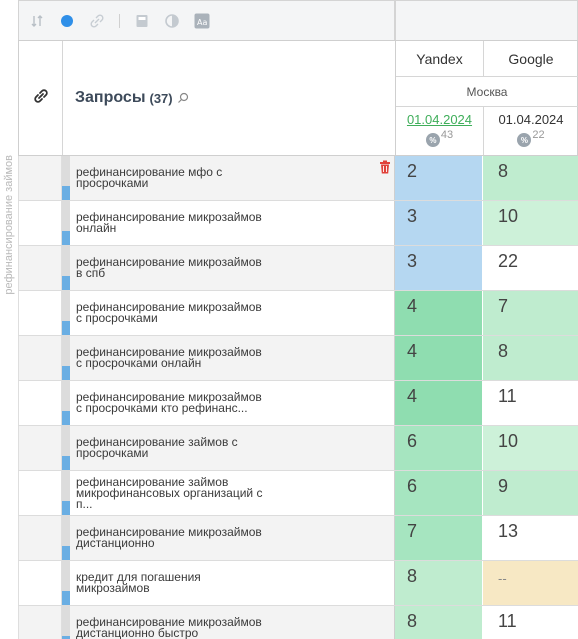 The height and width of the screenshot is (639, 578). I want to click on google-position: --, so click(530, 583).